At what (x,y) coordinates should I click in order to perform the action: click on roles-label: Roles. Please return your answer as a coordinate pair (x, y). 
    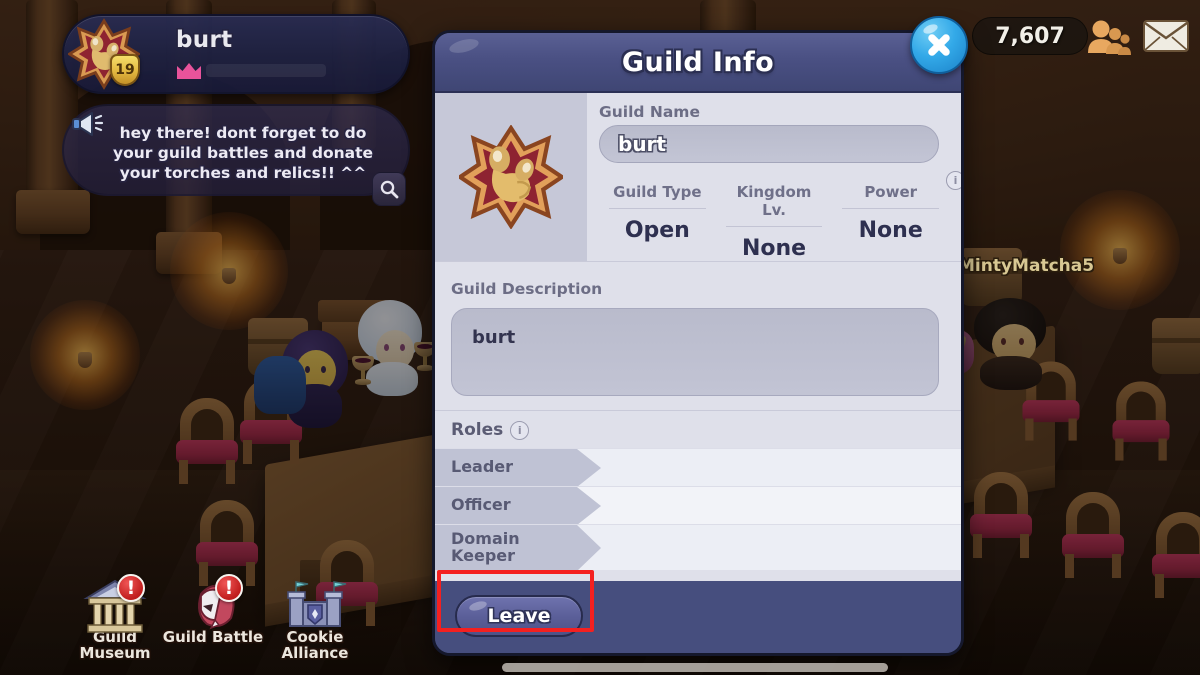
    Looking at the image, I should click on (477, 430).